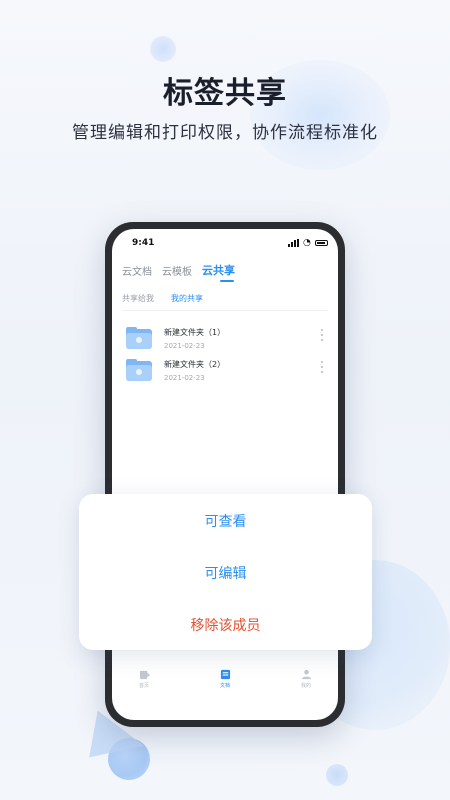 The image size is (450, 800). Describe the element at coordinates (306, 674) in the screenshot. I see `profile-icon` at that location.